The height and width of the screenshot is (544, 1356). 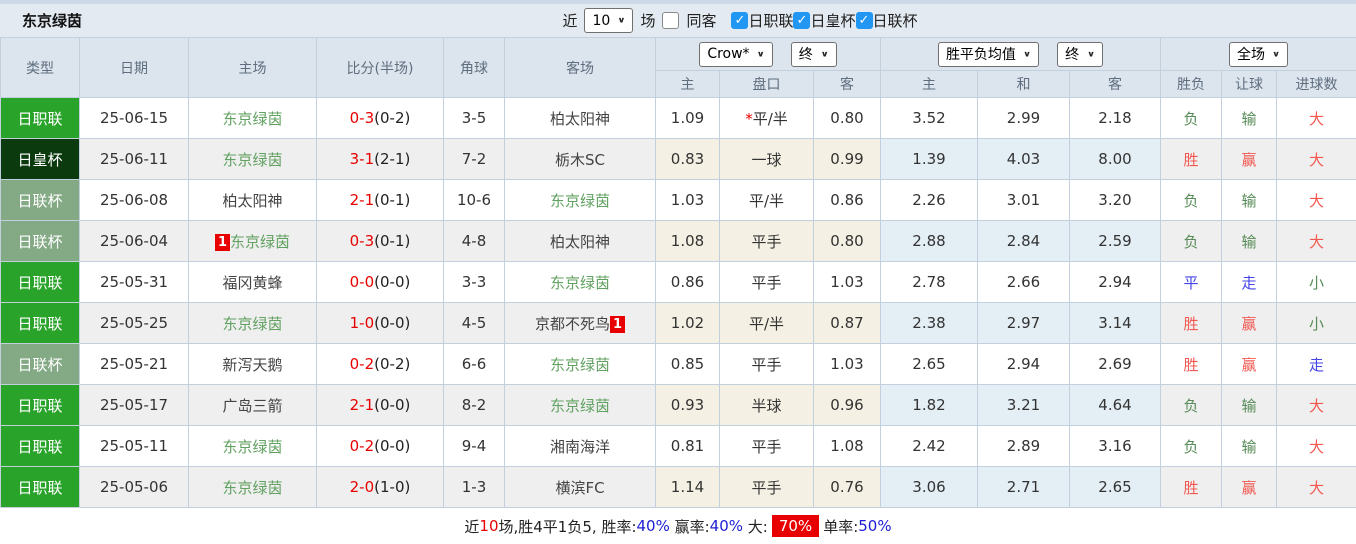 What do you see at coordinates (766, 323) in the screenshot?
I see `handicap-line-cell: 平/半` at bounding box center [766, 323].